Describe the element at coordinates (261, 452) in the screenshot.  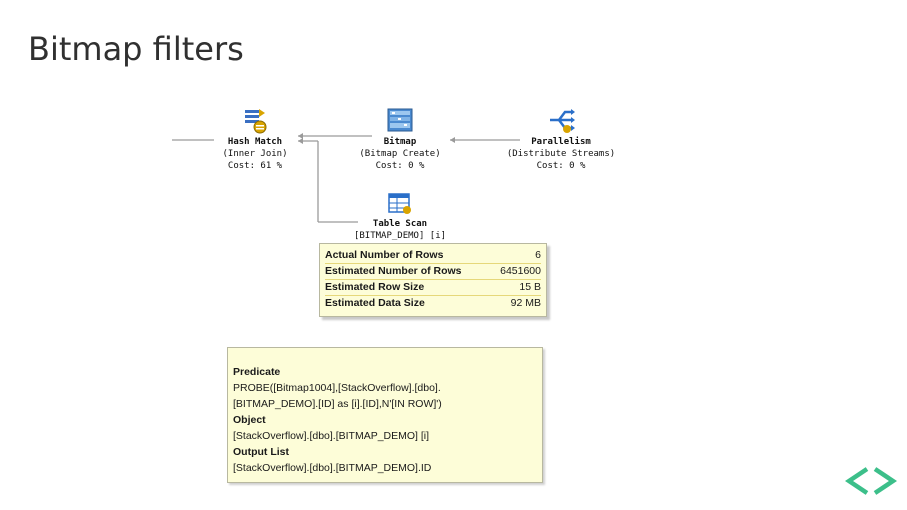
I see `output-list-heading: Output List` at that location.